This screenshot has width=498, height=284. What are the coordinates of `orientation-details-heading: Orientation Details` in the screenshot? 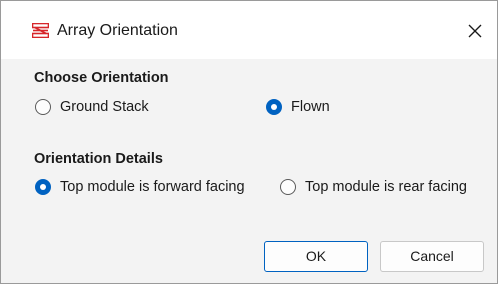 It's located at (98, 159).